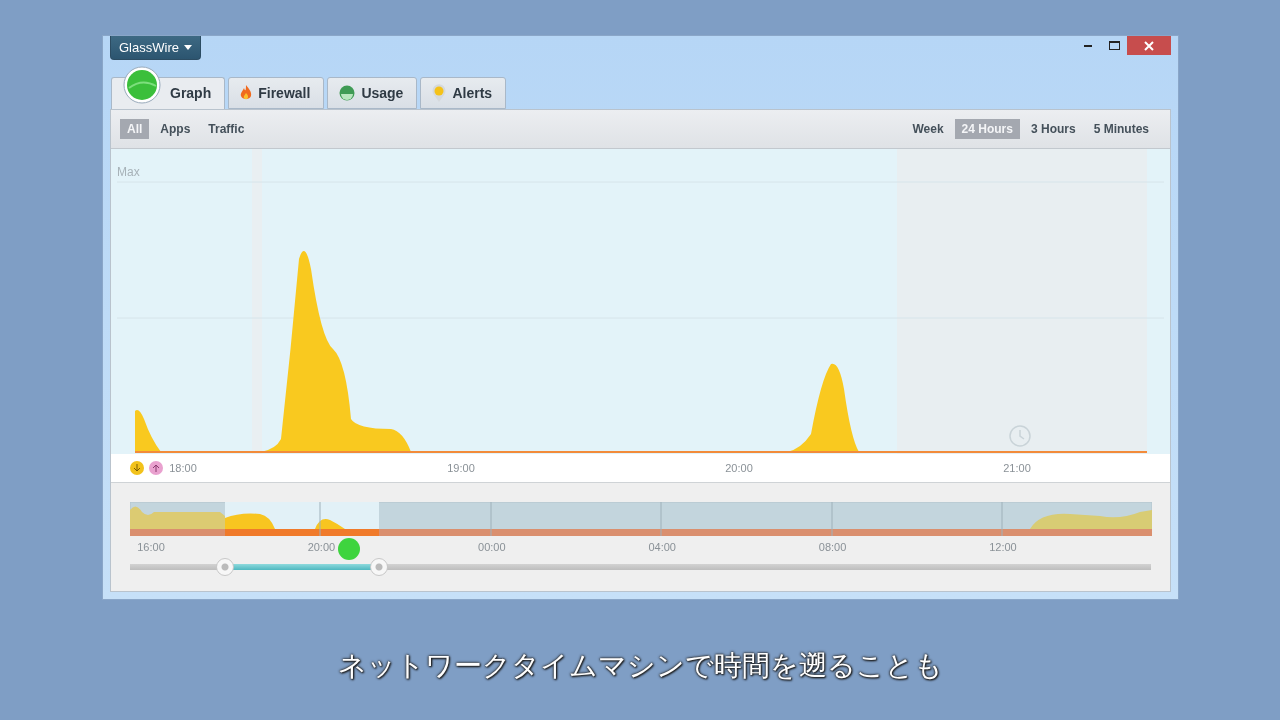  Describe the element at coordinates (739, 468) in the screenshot. I see `time-axis-label: 20:00` at that location.